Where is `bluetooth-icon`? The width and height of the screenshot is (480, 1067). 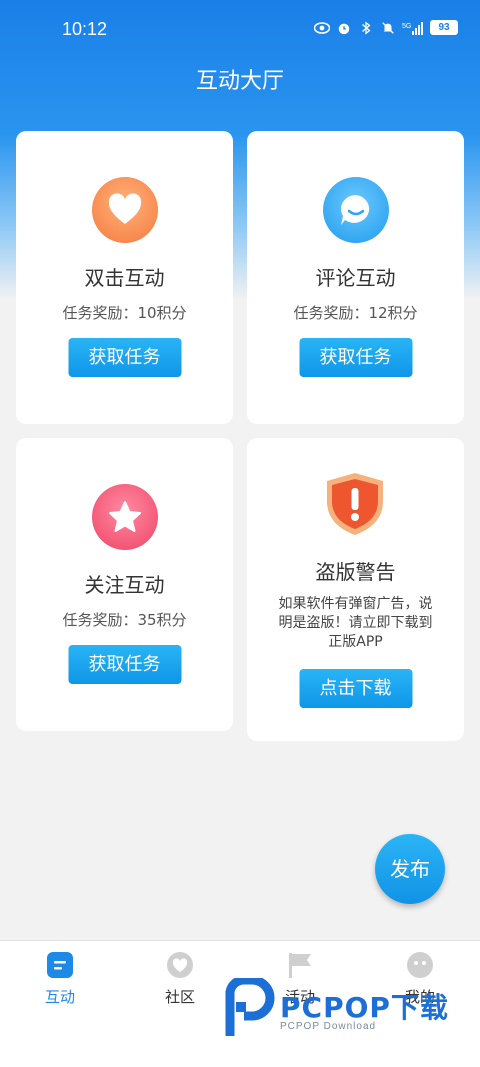 bluetooth-icon is located at coordinates (366, 27).